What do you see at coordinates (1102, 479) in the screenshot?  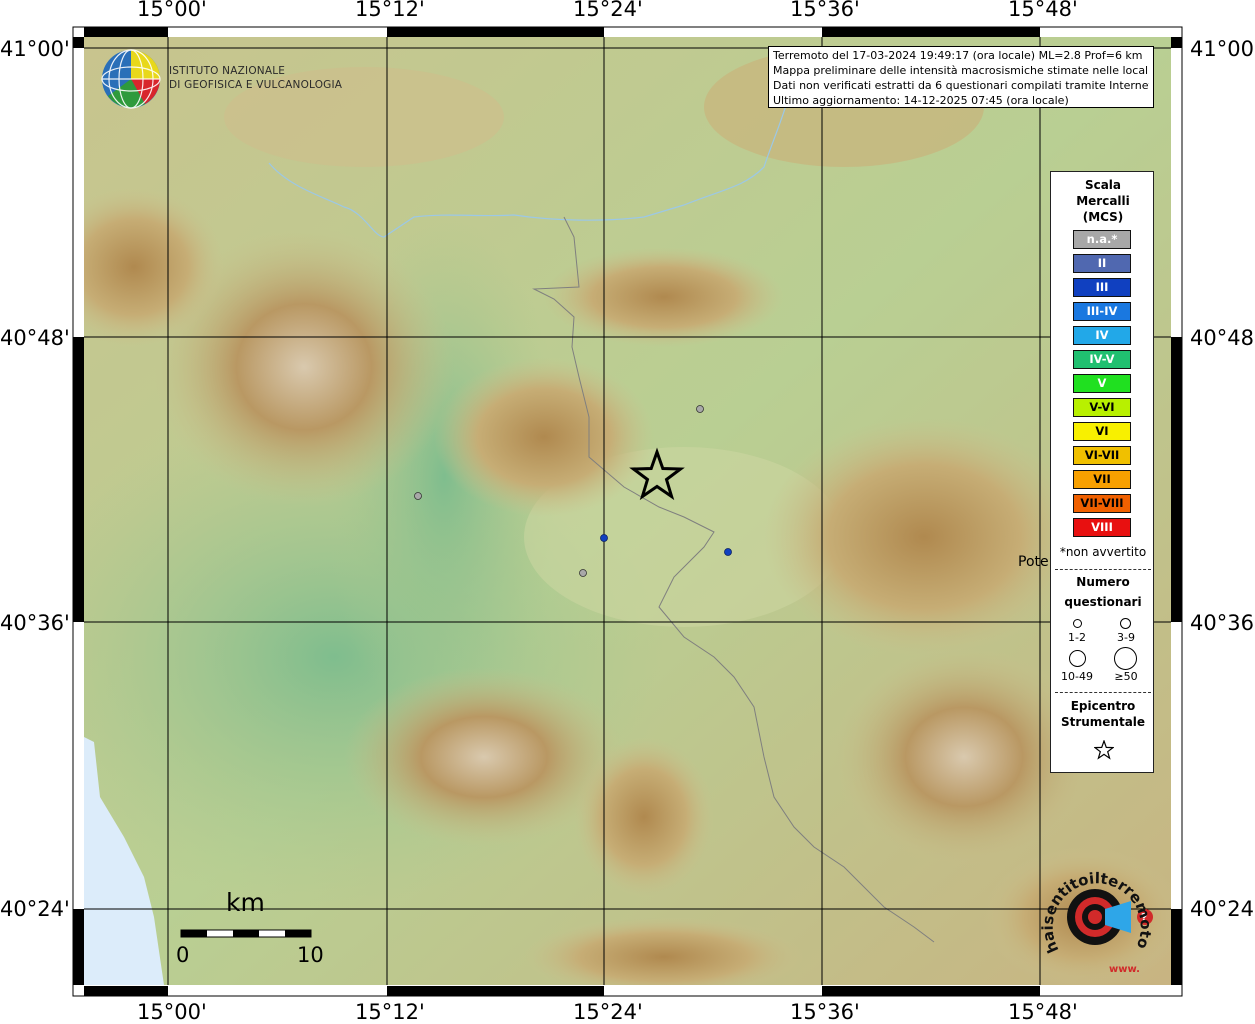 I see `intensity-swatch-vii: VII` at bounding box center [1102, 479].